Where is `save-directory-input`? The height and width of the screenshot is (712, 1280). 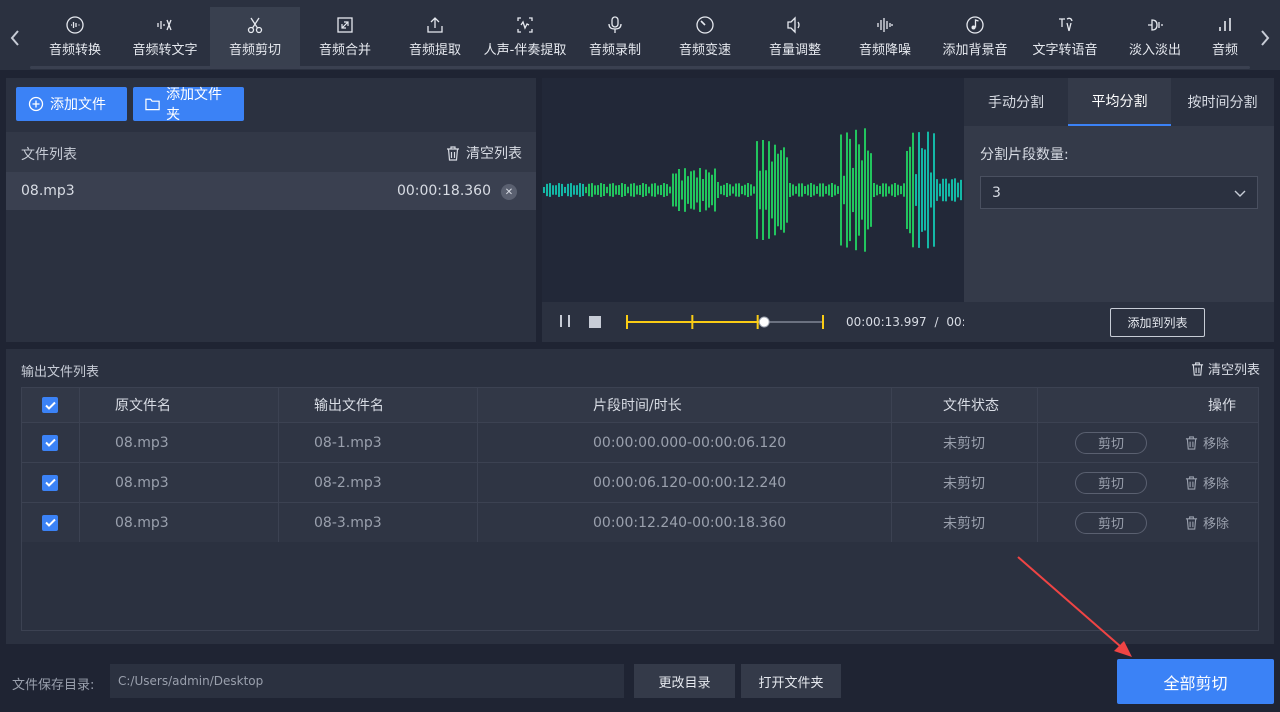
save-directory-input is located at coordinates (367, 681).